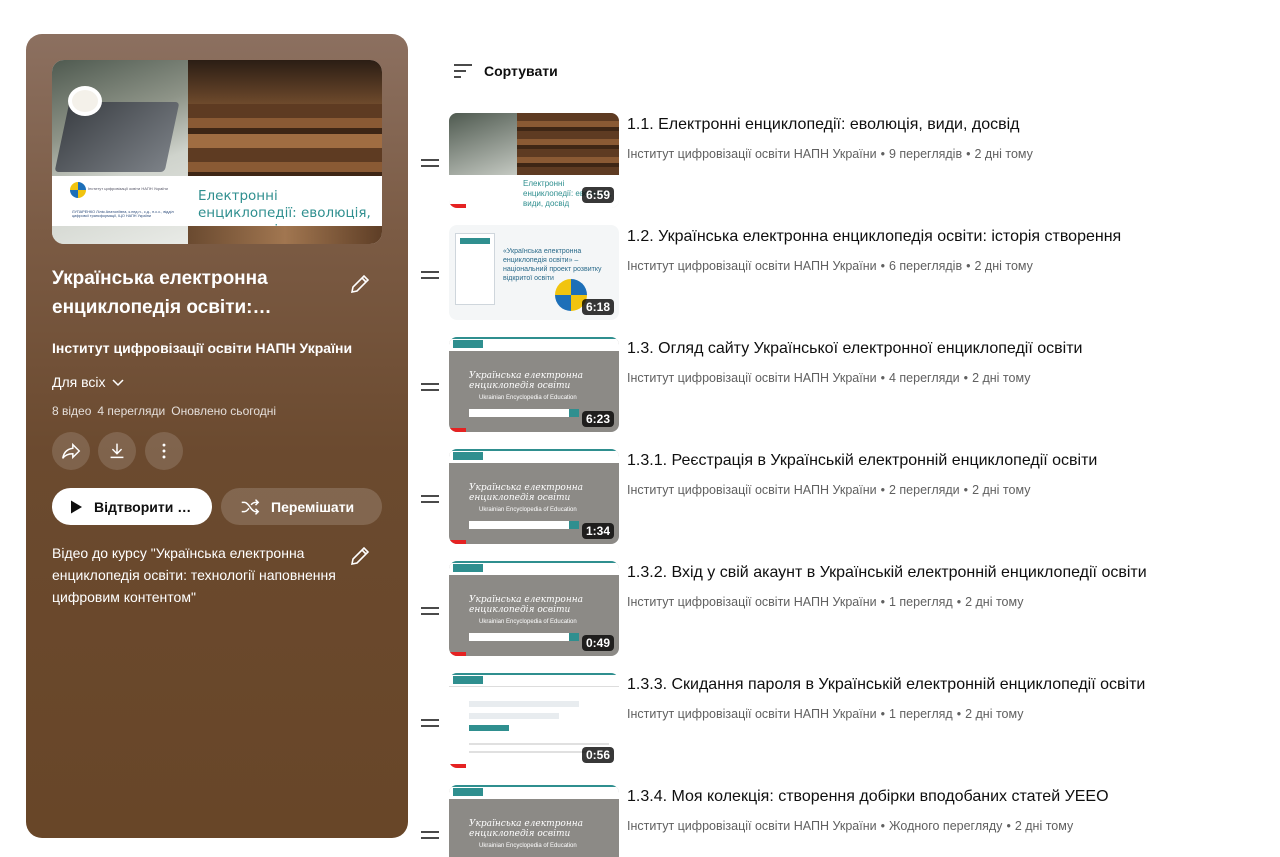  What do you see at coordinates (521, 71) in the screenshot?
I see `sort-label: Сортувати` at bounding box center [521, 71].